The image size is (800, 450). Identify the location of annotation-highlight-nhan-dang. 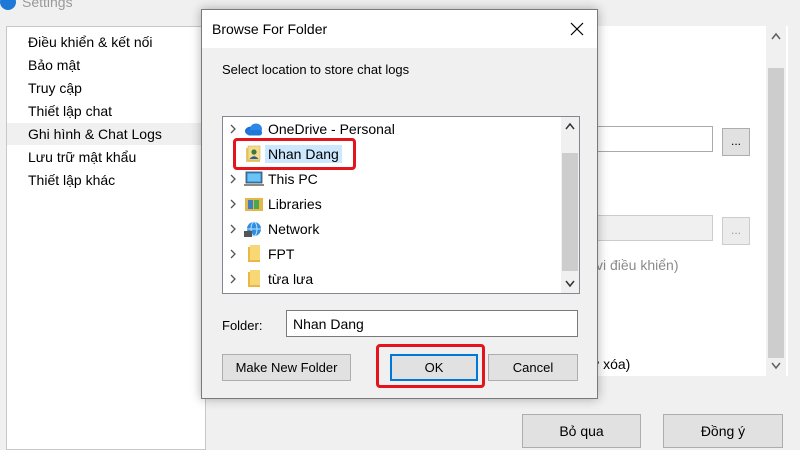
(294, 154).